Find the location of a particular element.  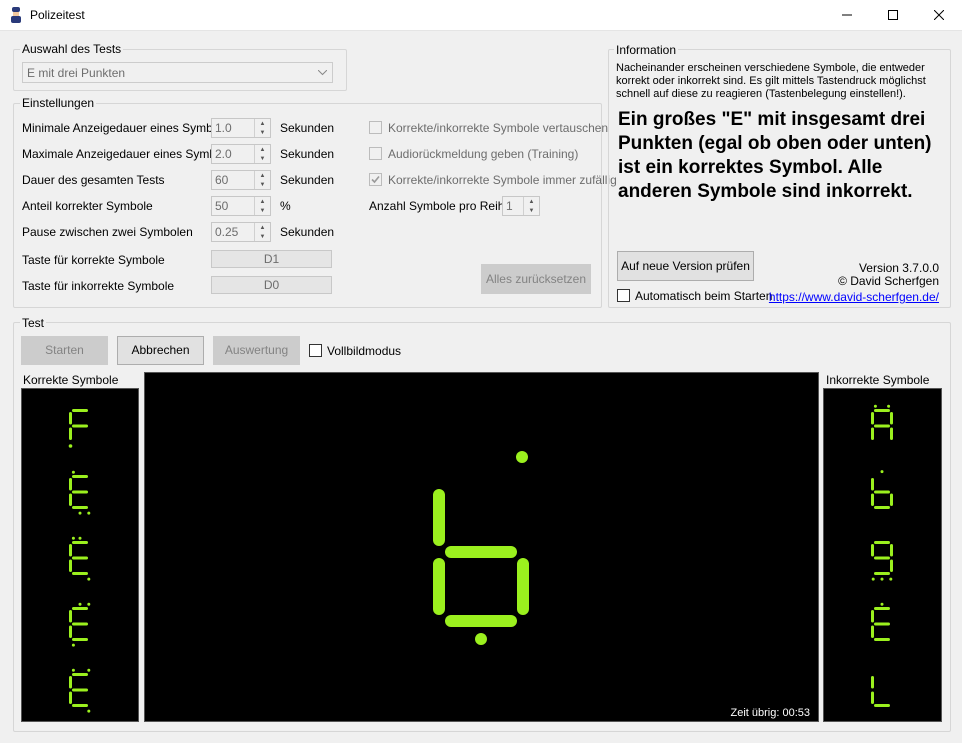

maximize-button is located at coordinates (893, 15).